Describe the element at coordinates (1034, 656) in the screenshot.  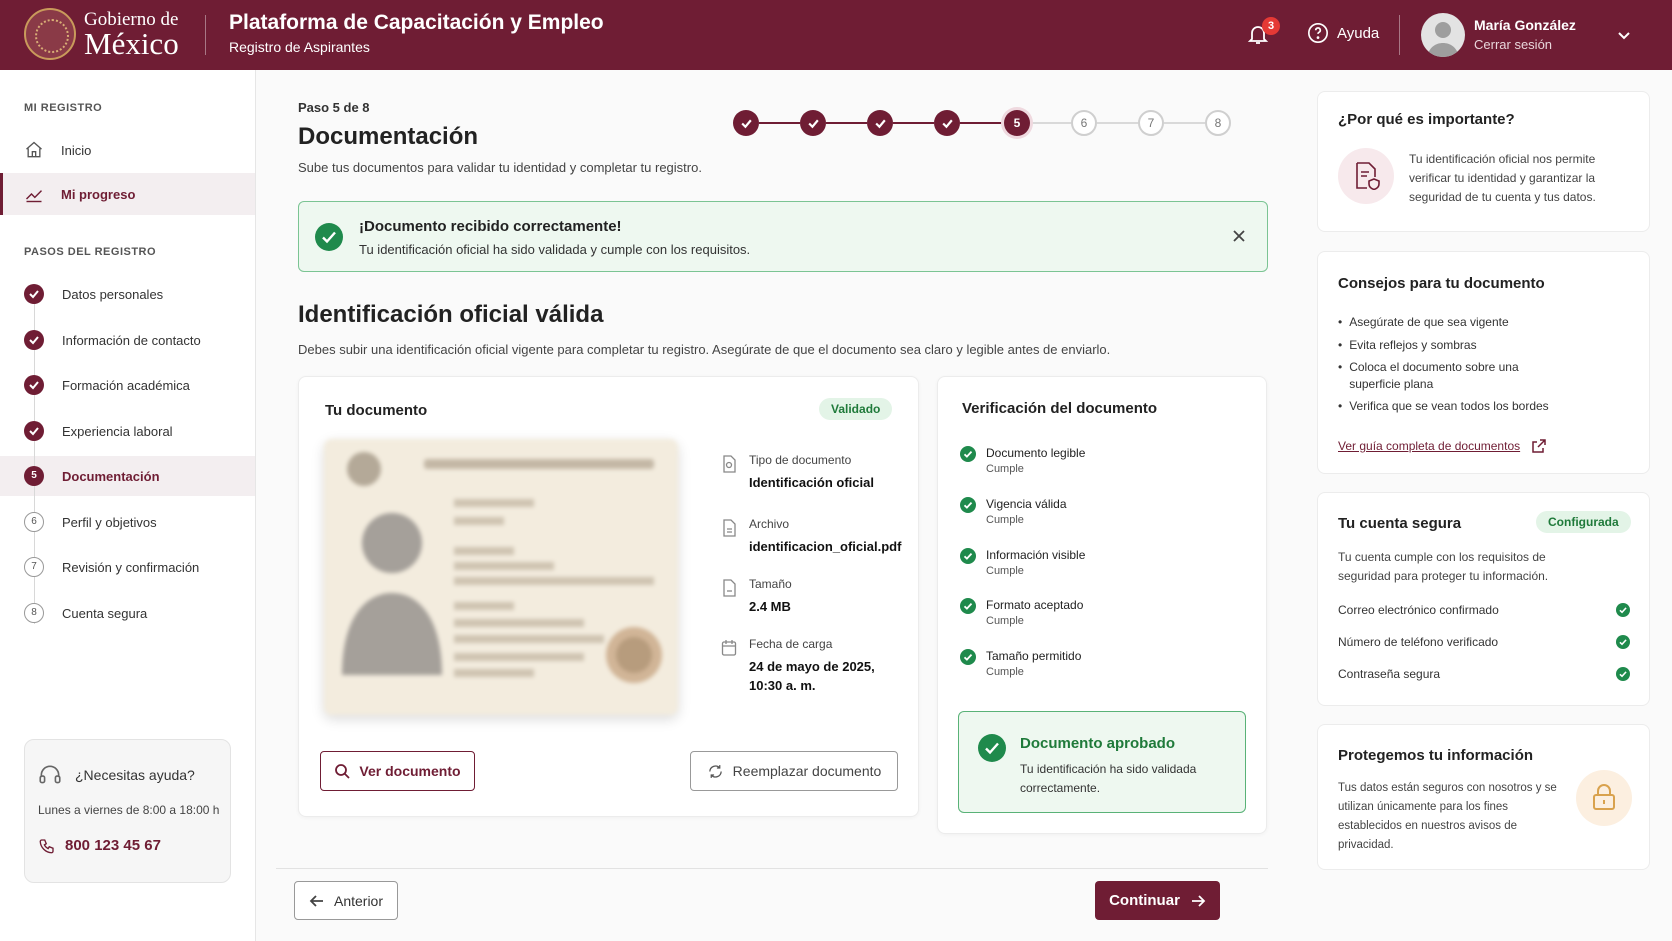
I see `check-label: Tamaño permitido` at that location.